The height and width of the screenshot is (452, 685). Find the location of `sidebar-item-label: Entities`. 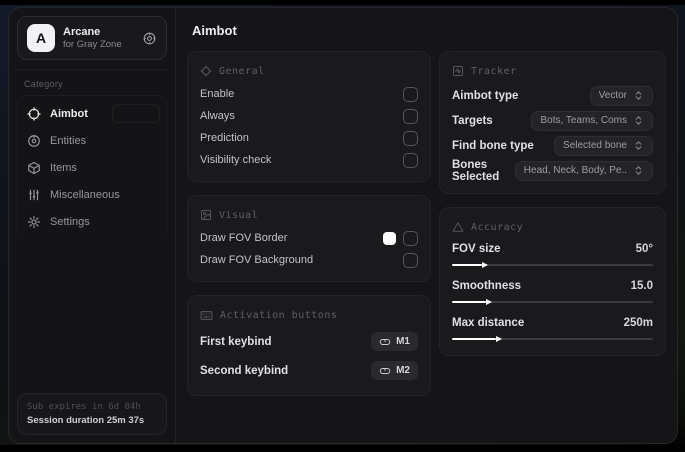

sidebar-item-label: Entities is located at coordinates (68, 140).